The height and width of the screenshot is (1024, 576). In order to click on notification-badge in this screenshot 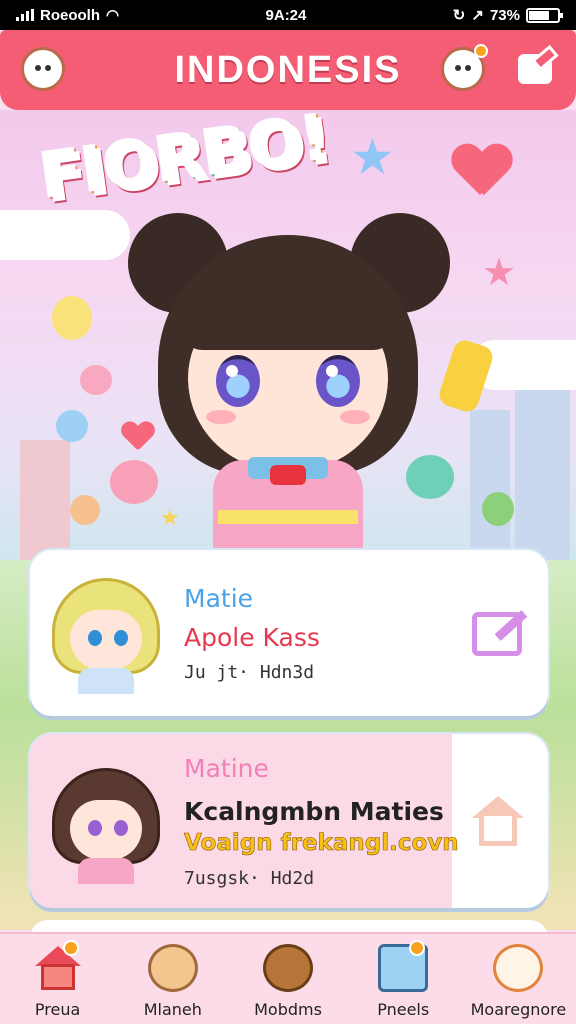, I will do `click(481, 51)`.